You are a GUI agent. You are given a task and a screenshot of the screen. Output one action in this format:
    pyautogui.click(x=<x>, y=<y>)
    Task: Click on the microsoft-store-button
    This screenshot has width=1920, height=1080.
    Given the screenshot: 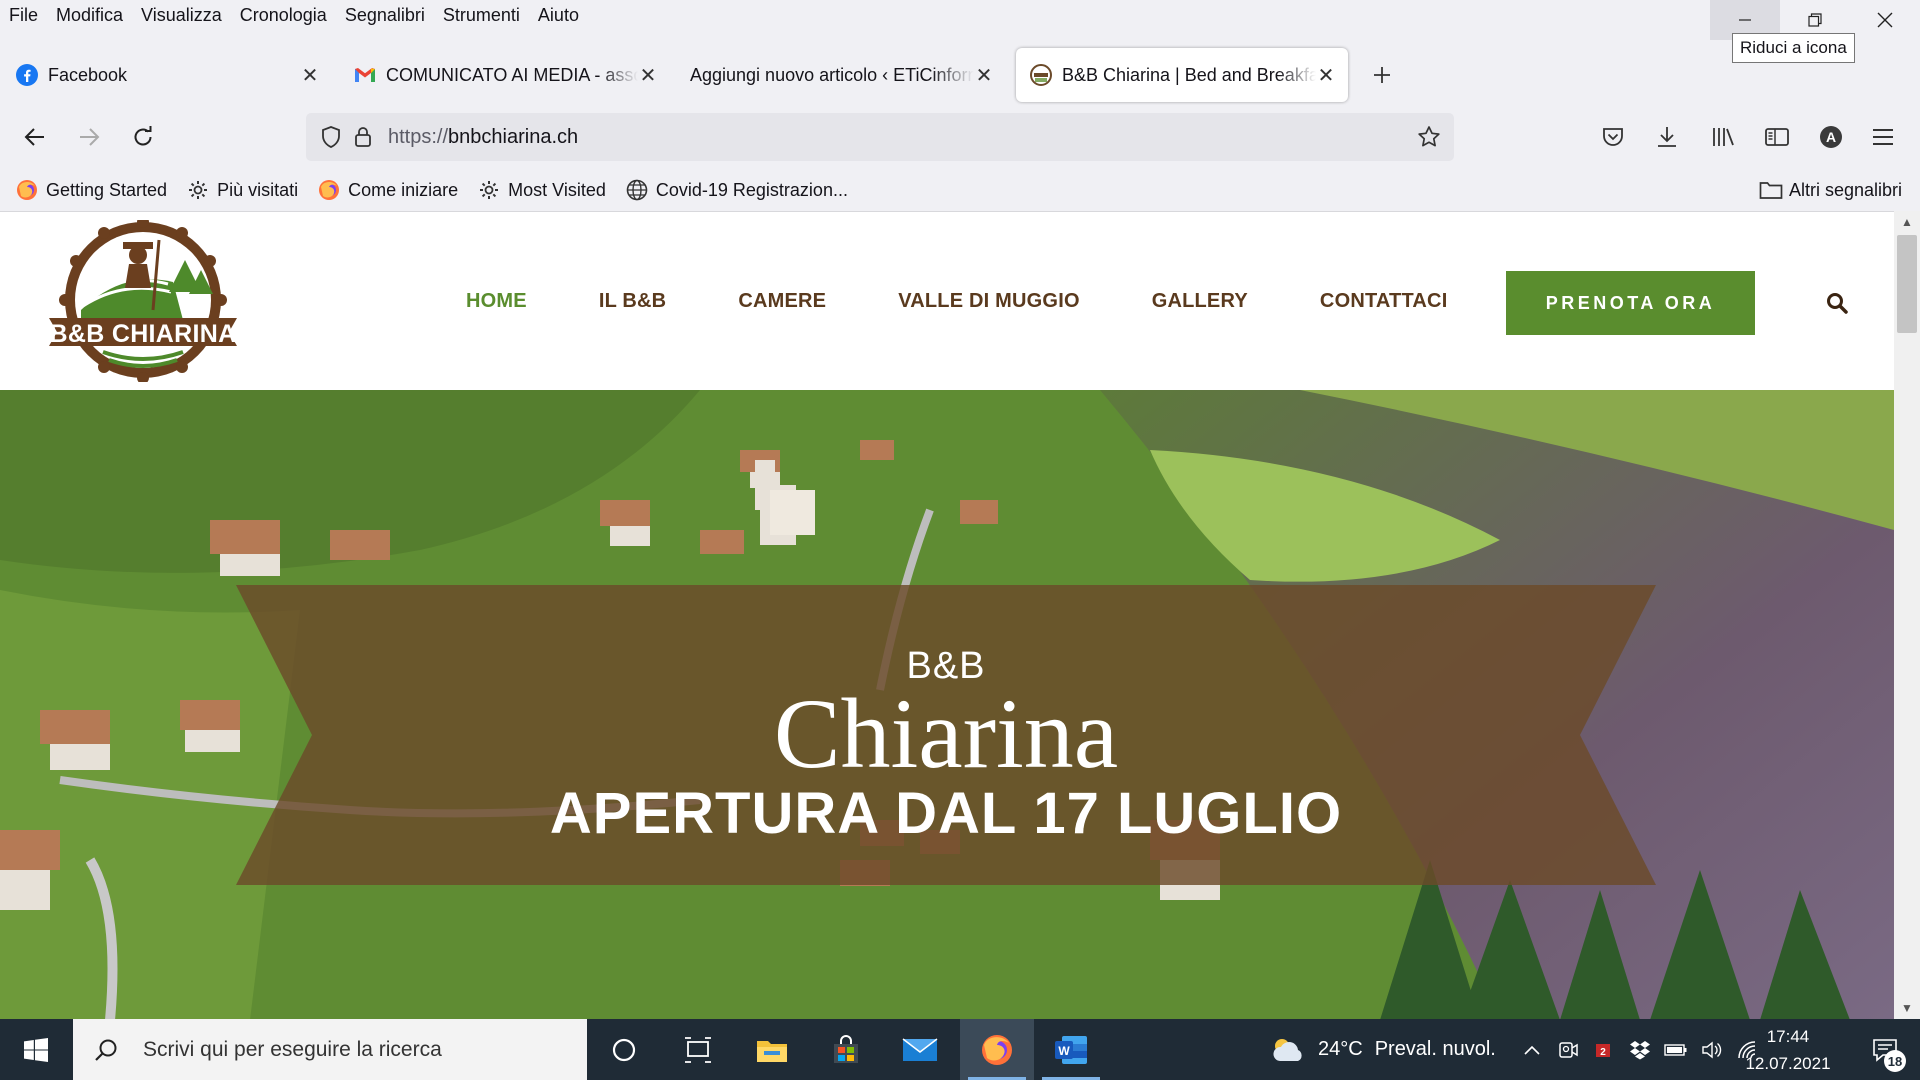 What is the action you would take?
    pyautogui.click(x=846, y=1049)
    